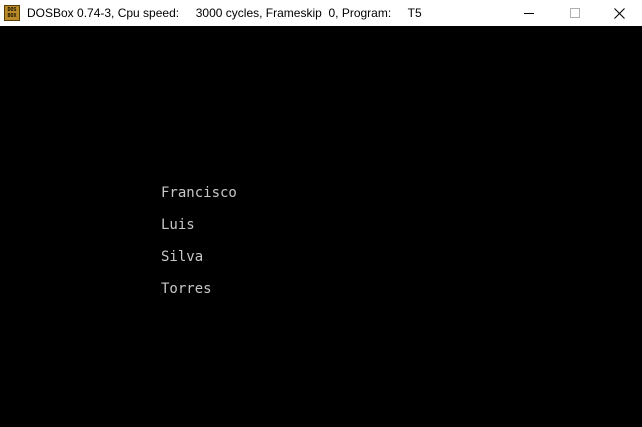 This screenshot has width=642, height=427. What do you see at coordinates (12, 16) in the screenshot?
I see `icon-text-bottom: BOX` at bounding box center [12, 16].